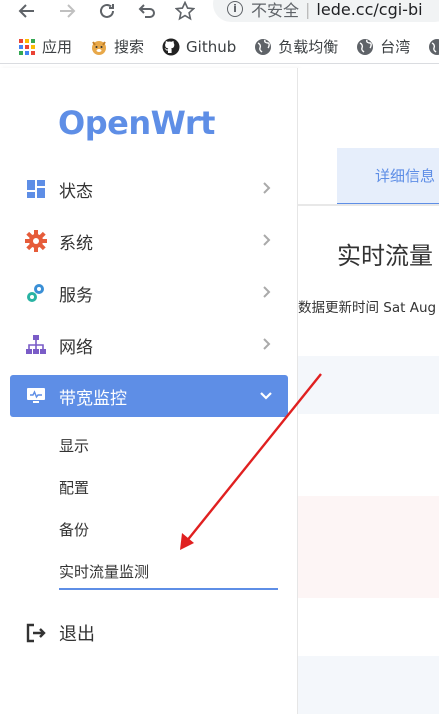 The width and height of the screenshot is (439, 714). What do you see at coordinates (149, 345) in the screenshot?
I see `sidebar-item-network: 网络` at bounding box center [149, 345].